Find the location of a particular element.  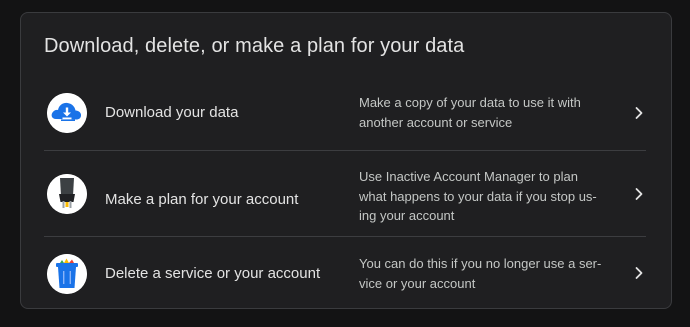

description-line: vice or your account is located at coordinates (417, 283).